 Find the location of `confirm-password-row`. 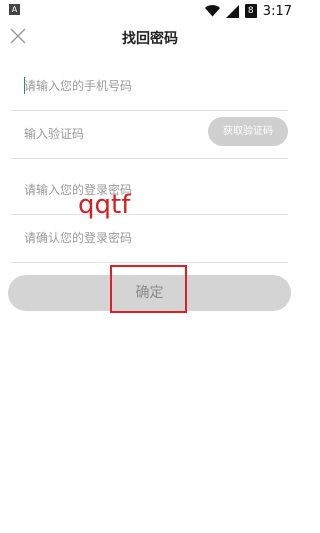

confirm-password-row is located at coordinates (149, 238).